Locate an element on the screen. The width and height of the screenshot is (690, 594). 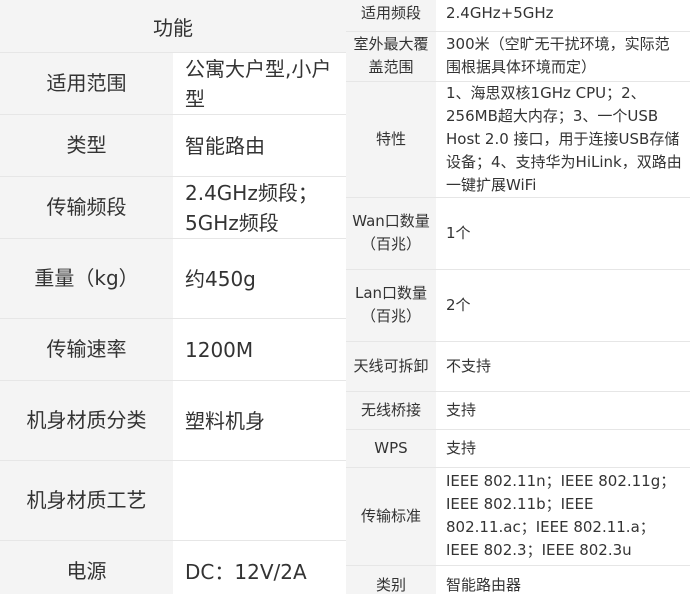
row-key: 传输标准 is located at coordinates (391, 515).